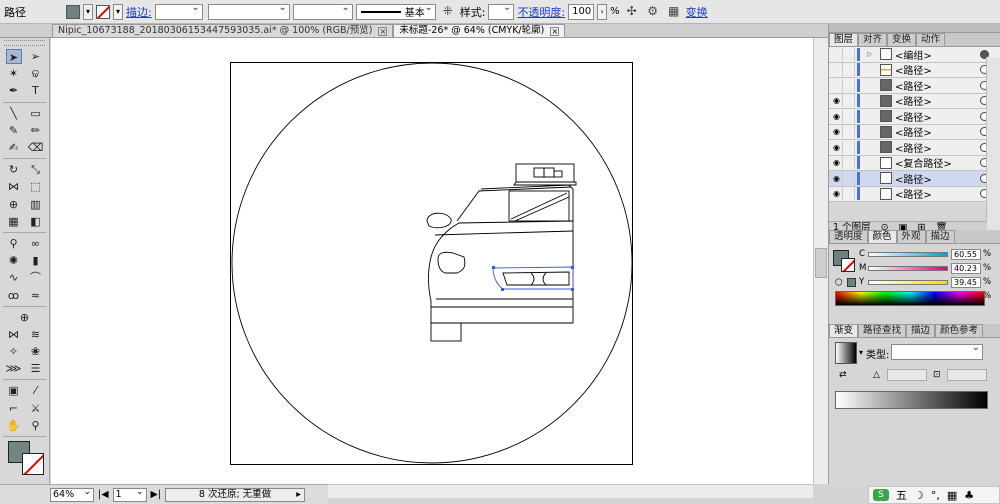  Describe the element at coordinates (919, 495) in the screenshot. I see `moon-icon: ☽` at that location.